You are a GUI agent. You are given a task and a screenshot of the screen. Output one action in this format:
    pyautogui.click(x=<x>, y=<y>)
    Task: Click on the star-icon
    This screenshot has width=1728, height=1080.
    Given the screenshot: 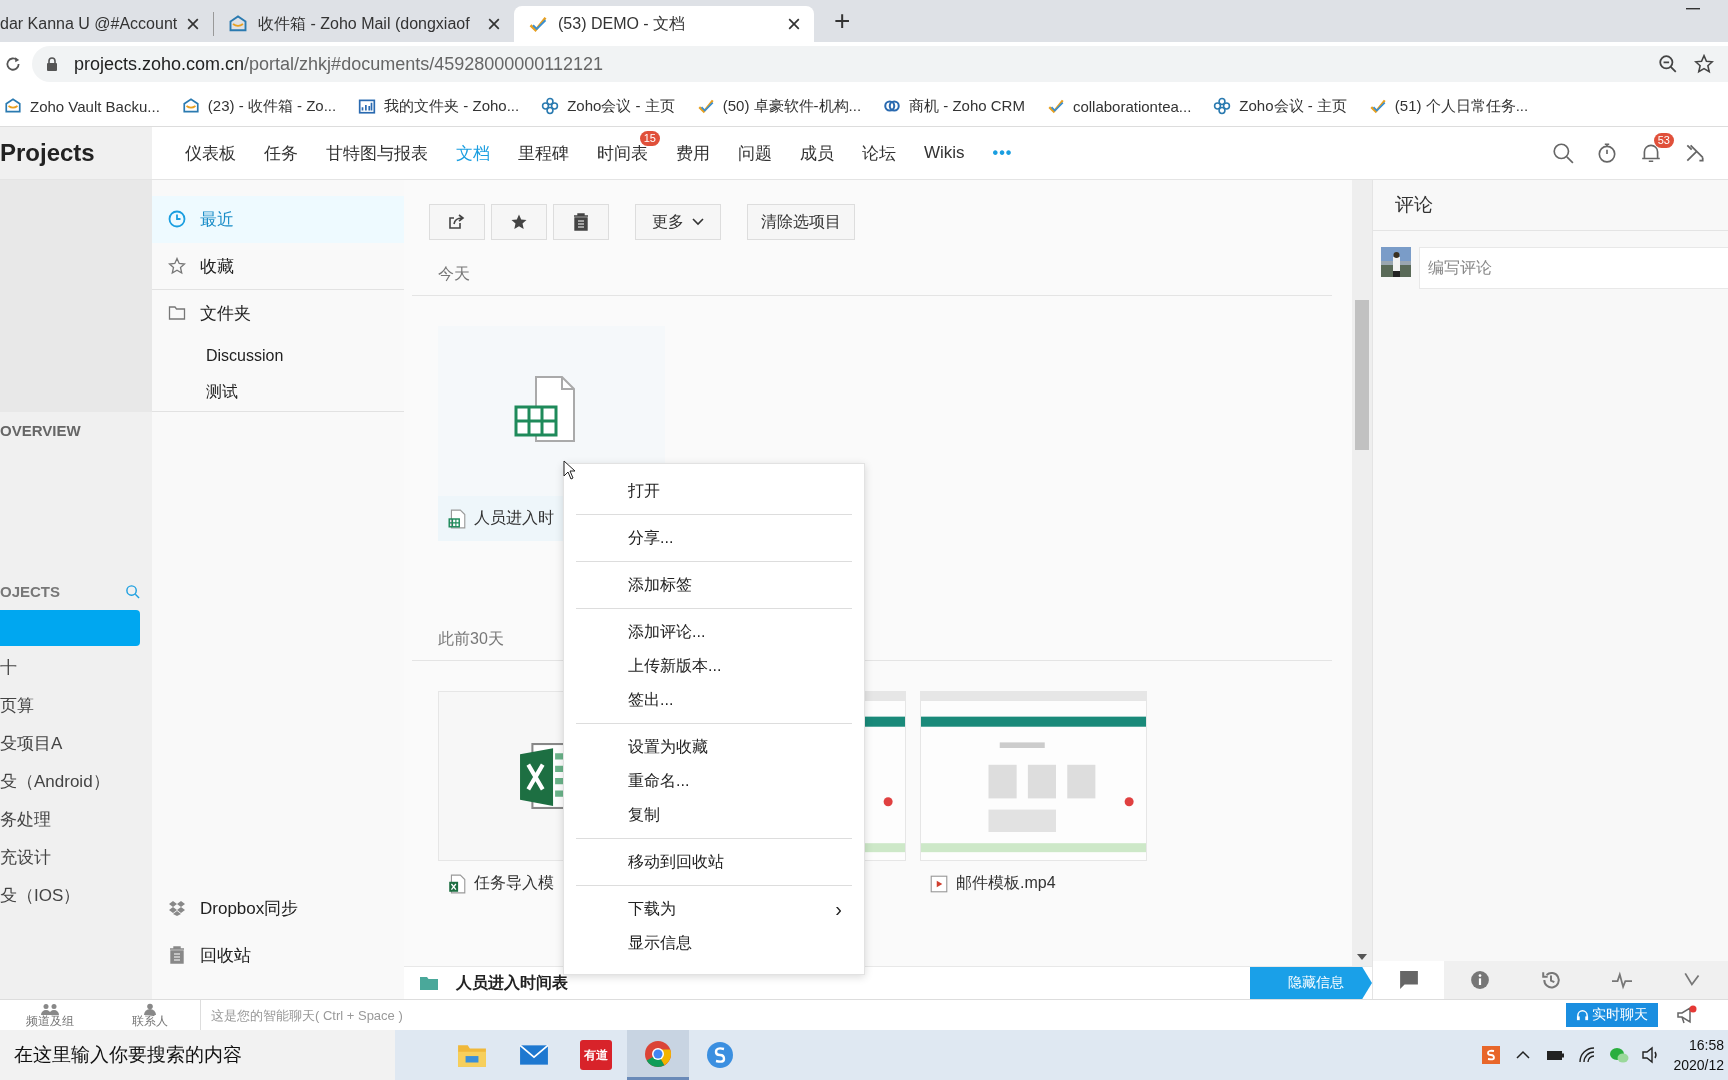 What is the action you would take?
    pyautogui.click(x=519, y=222)
    